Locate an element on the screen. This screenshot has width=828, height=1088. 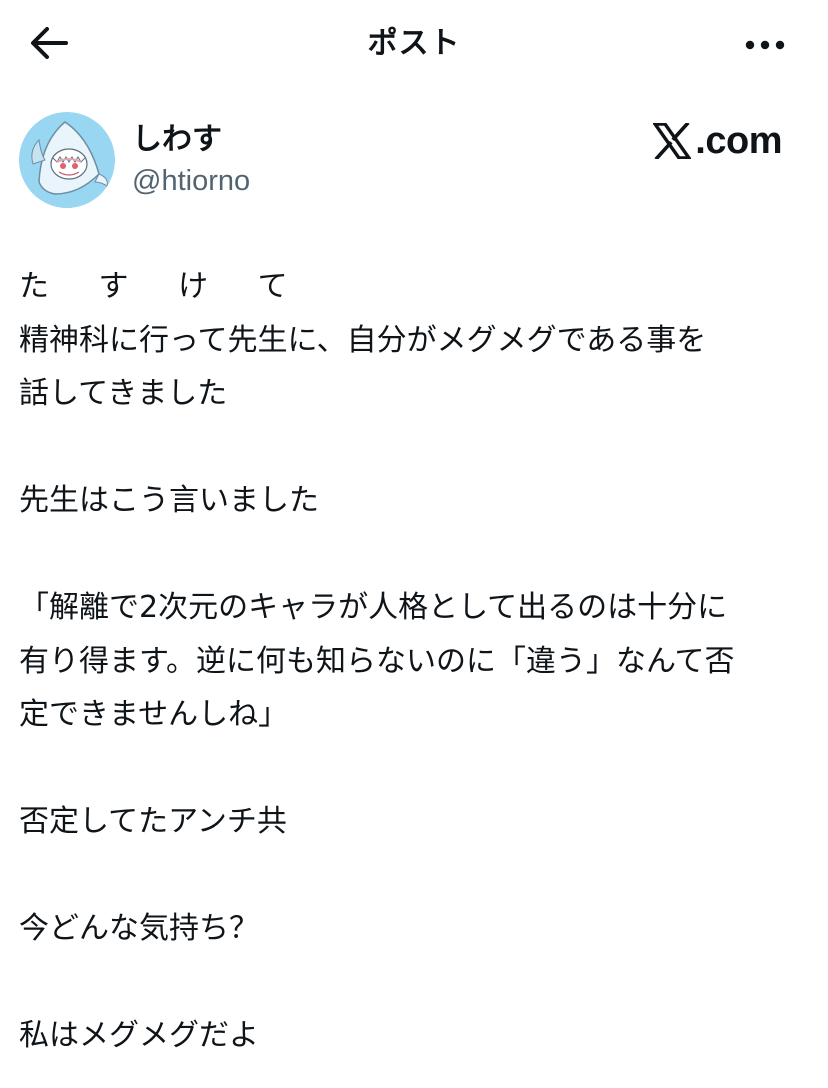
top-bar: ポスト is located at coordinates (414, 44).